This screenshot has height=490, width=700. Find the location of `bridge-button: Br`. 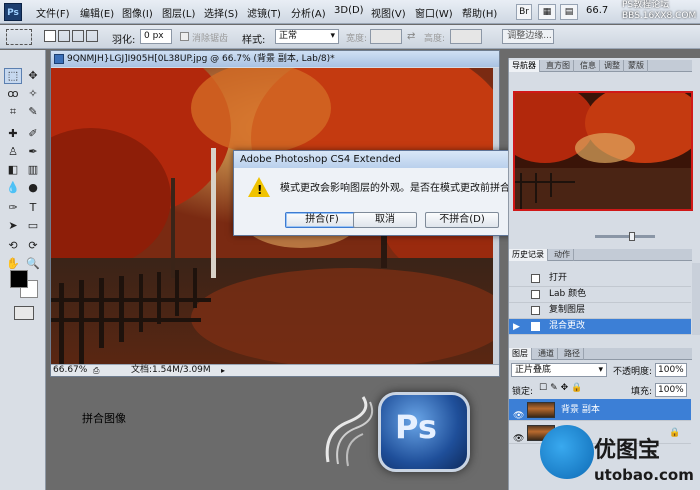

bridge-button: Br is located at coordinates (524, 12).